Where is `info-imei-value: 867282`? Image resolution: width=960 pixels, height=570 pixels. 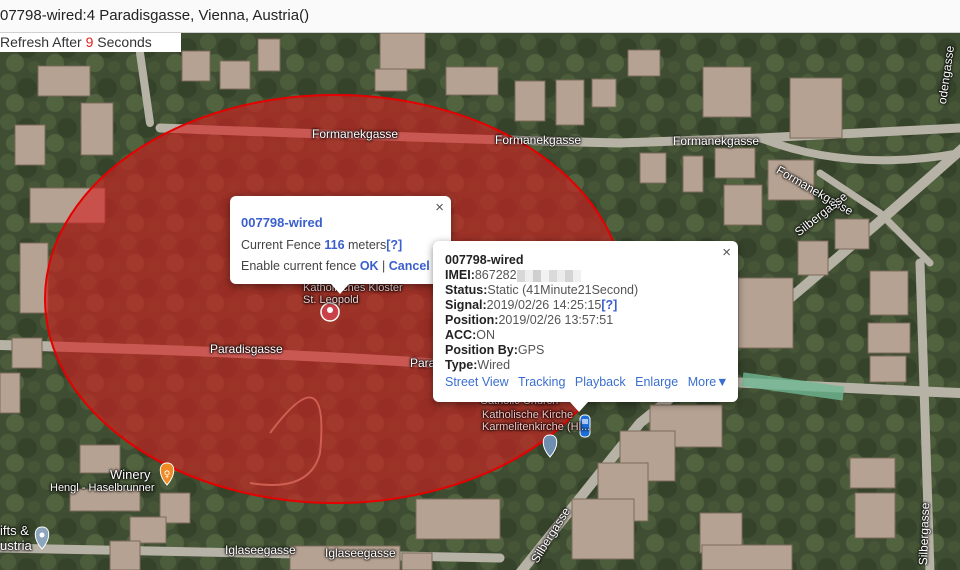
info-imei-value: 867282 is located at coordinates (495, 275).